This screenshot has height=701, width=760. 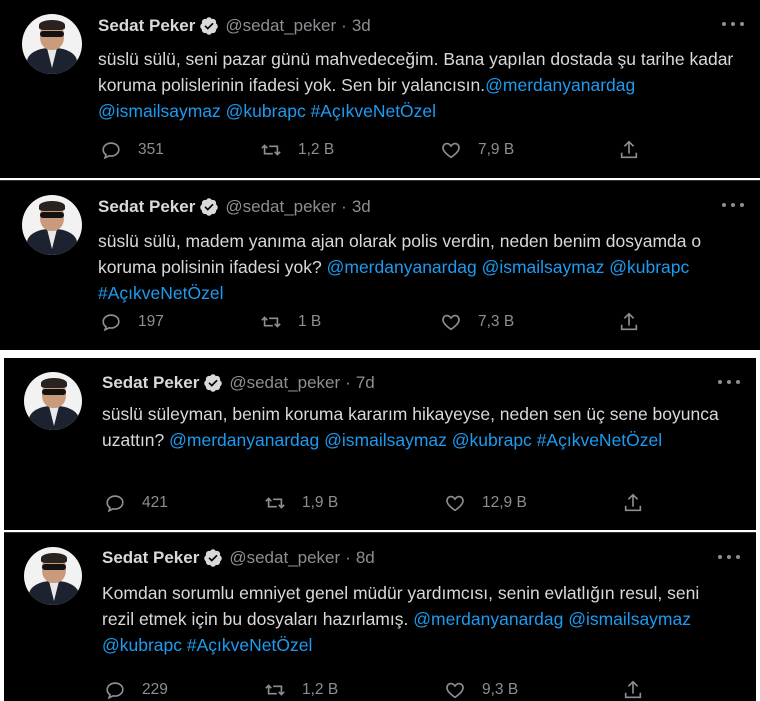 What do you see at coordinates (481, 688) in the screenshot?
I see `like-button: 9,3 B` at bounding box center [481, 688].